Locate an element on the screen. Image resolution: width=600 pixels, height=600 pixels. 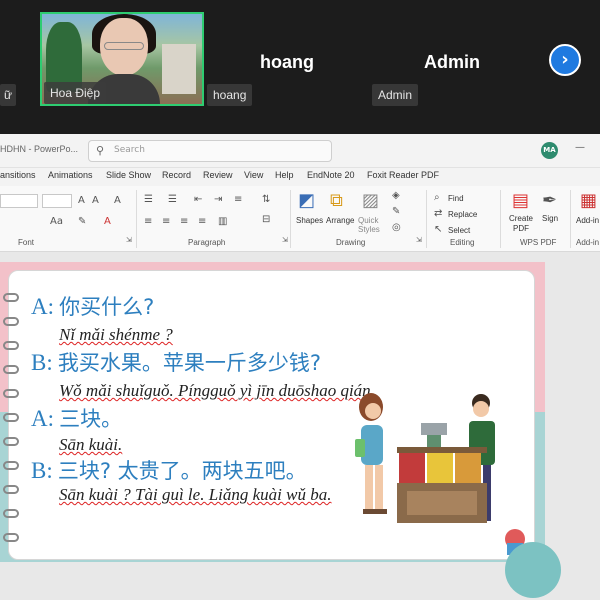
text-direction-icon: ⇅ is located at coordinates (266, 199).